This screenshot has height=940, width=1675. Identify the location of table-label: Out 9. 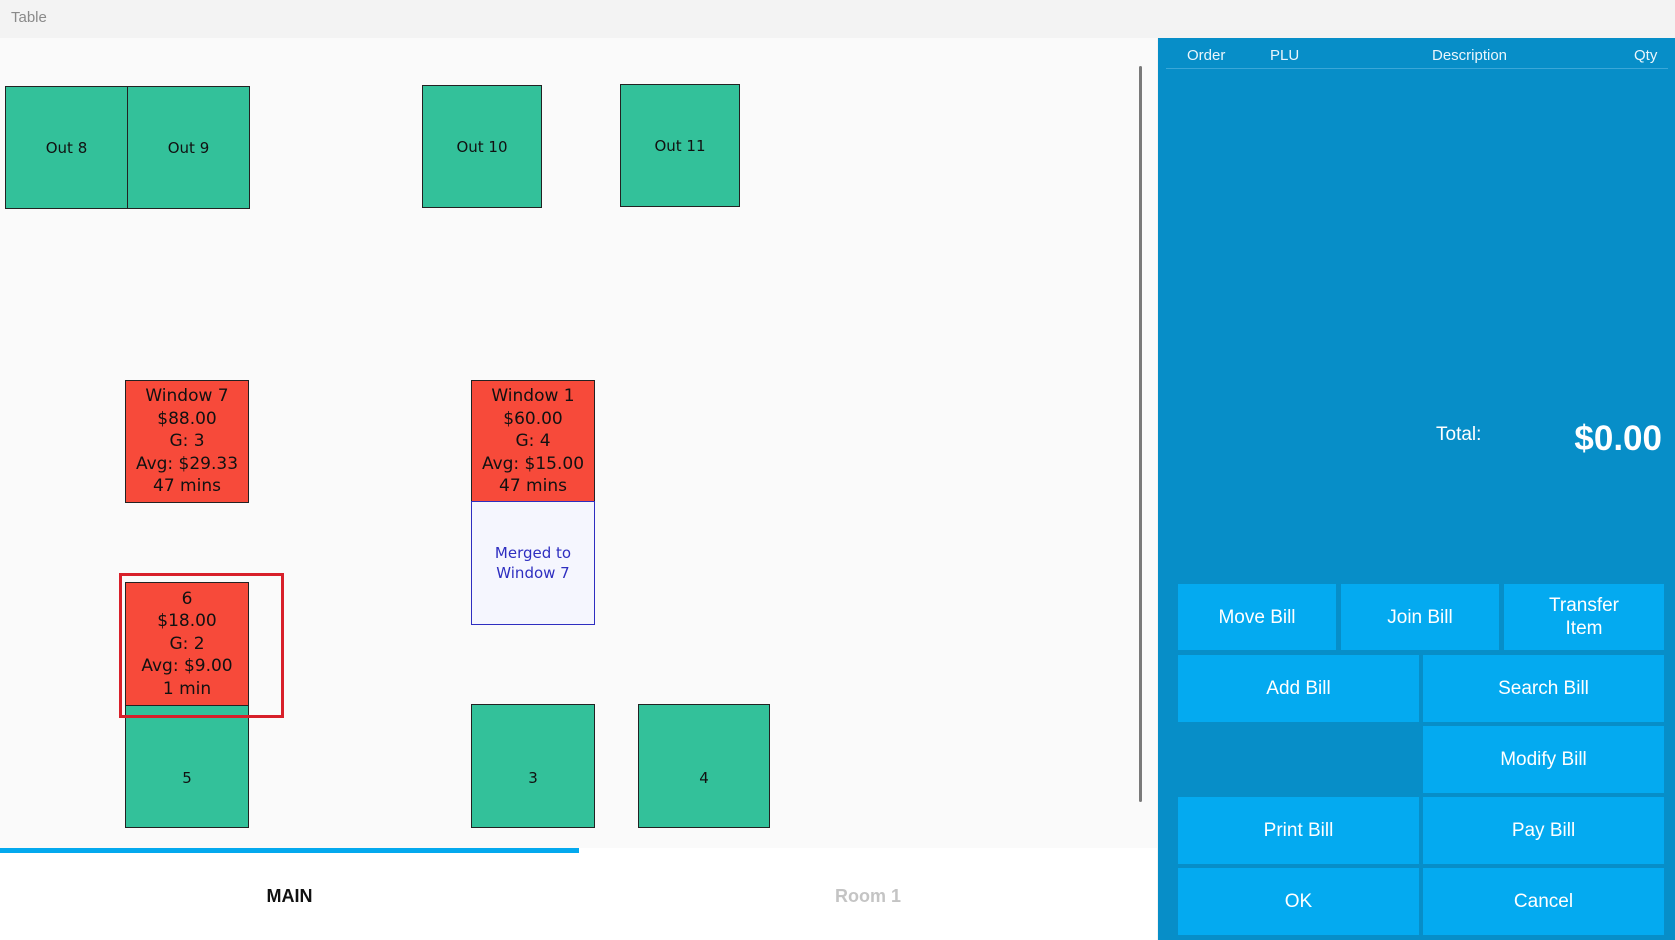
(188, 147).